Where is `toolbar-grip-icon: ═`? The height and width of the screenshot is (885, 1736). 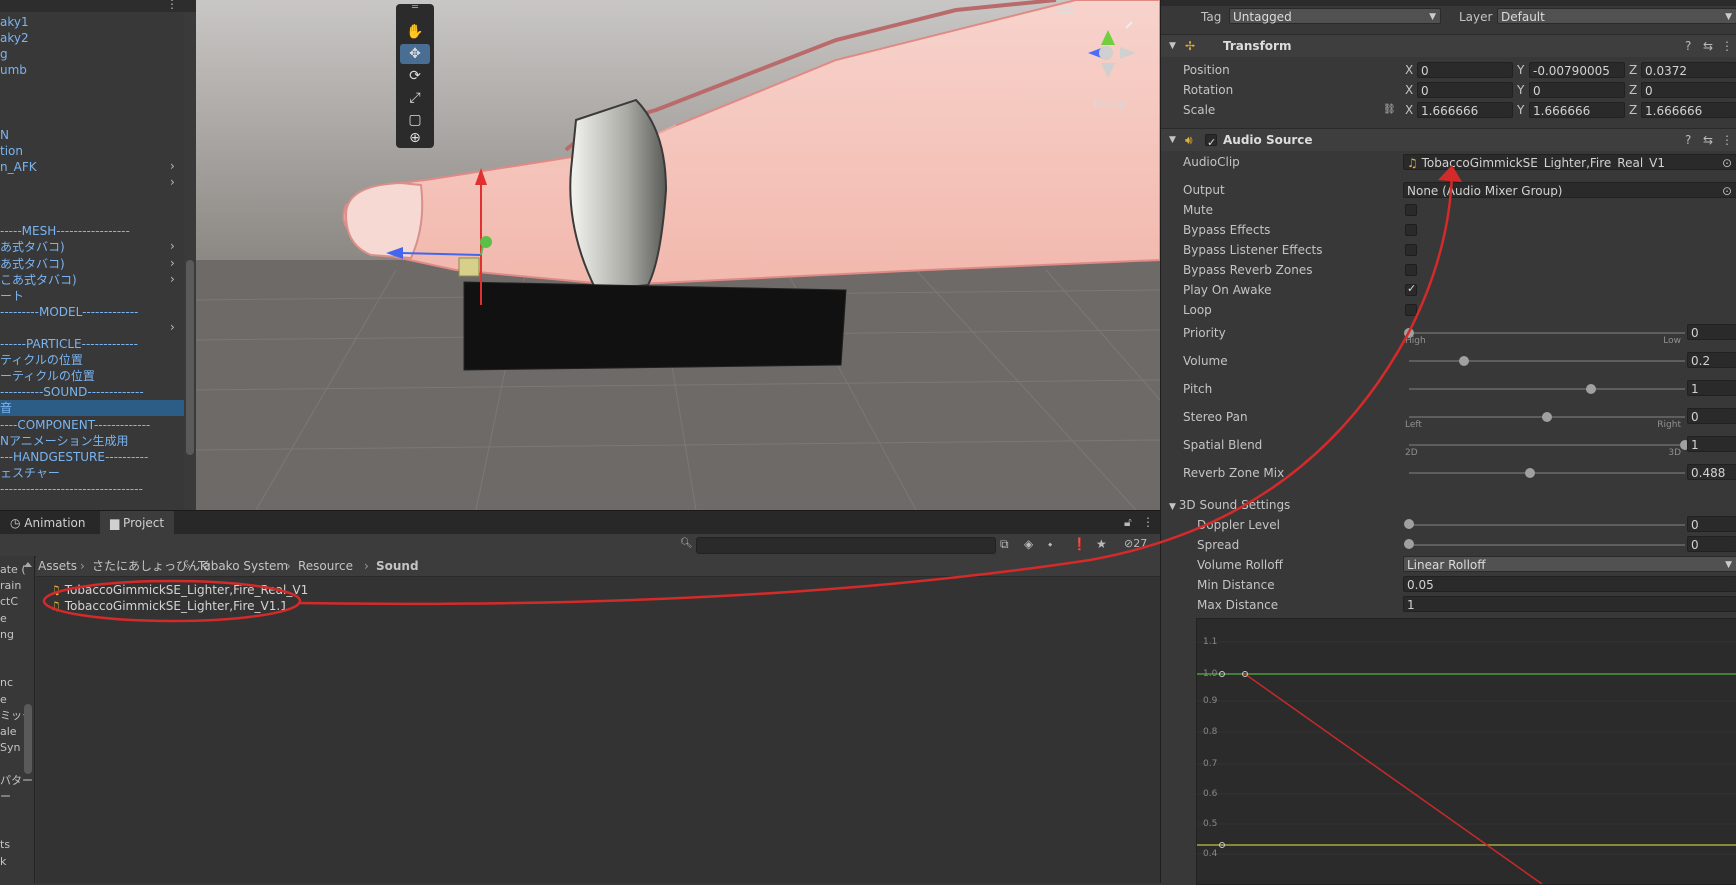 toolbar-grip-icon: ═ is located at coordinates (415, 8).